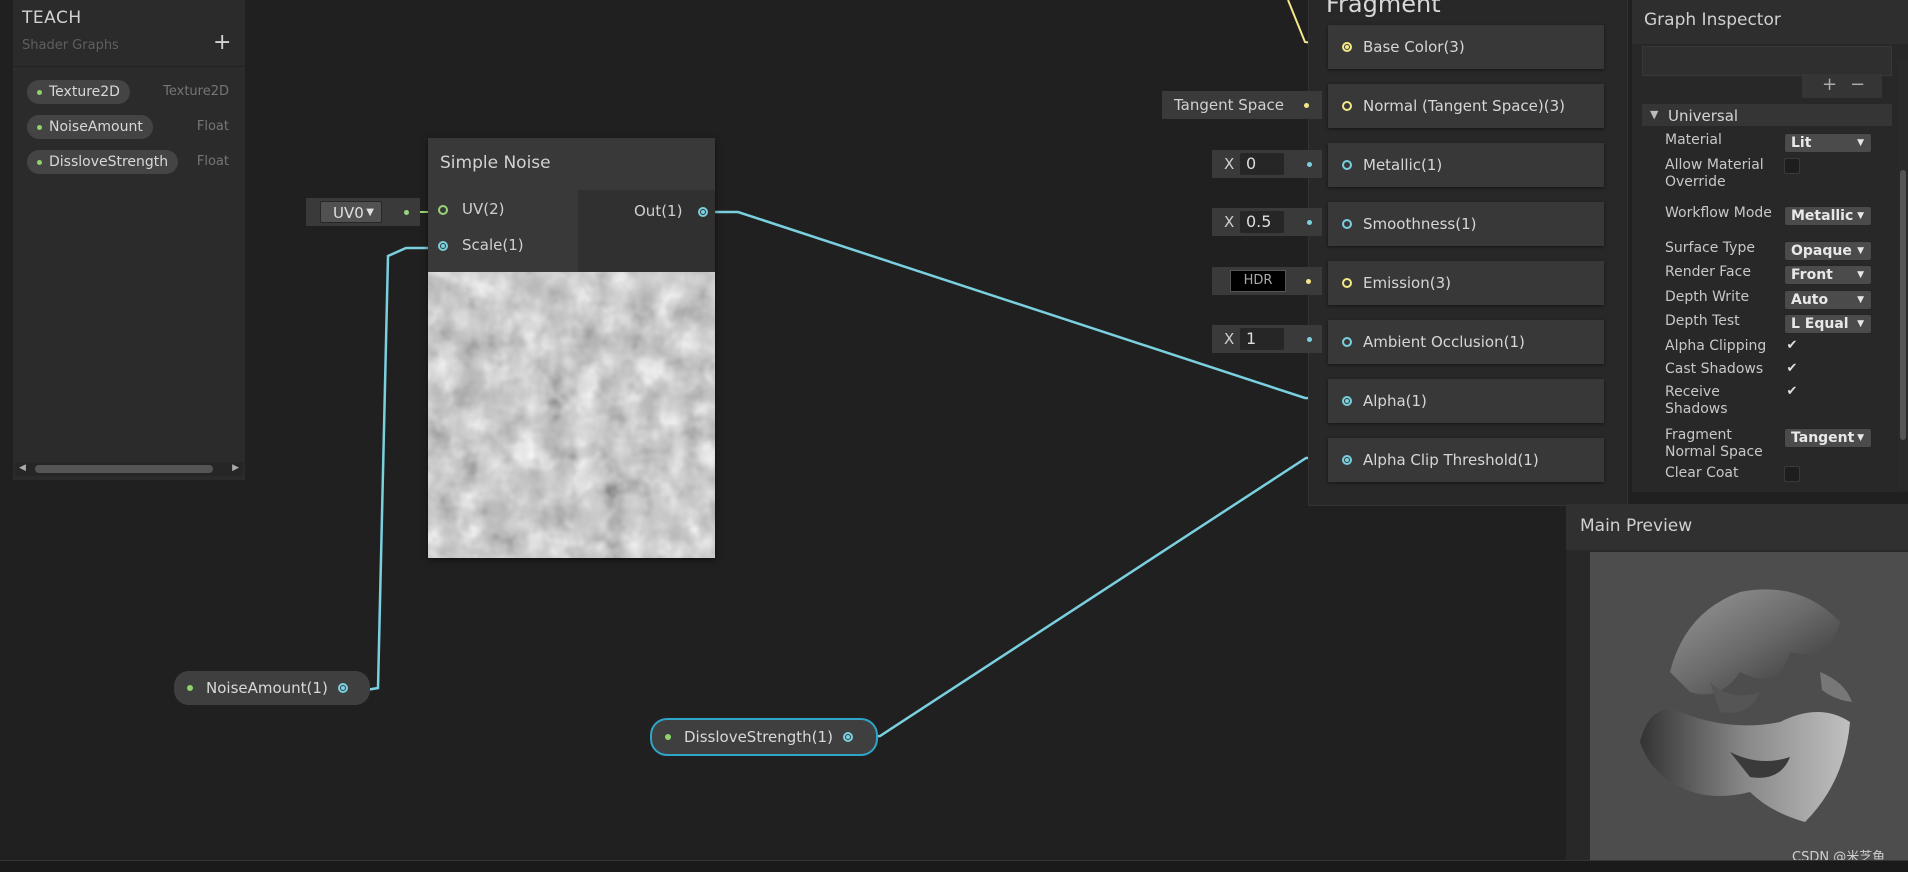 The width and height of the screenshot is (1908, 872). I want to click on dissolve-strength-node: DissloveStrength(1), so click(764, 737).